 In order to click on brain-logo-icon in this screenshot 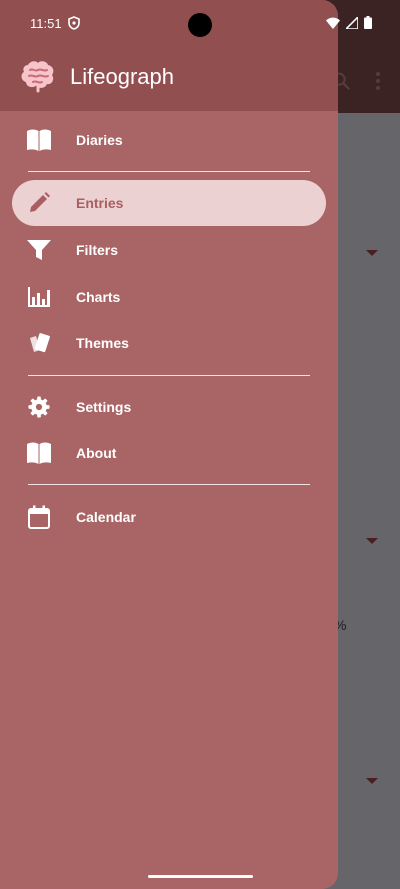, I will do `click(37, 77)`.